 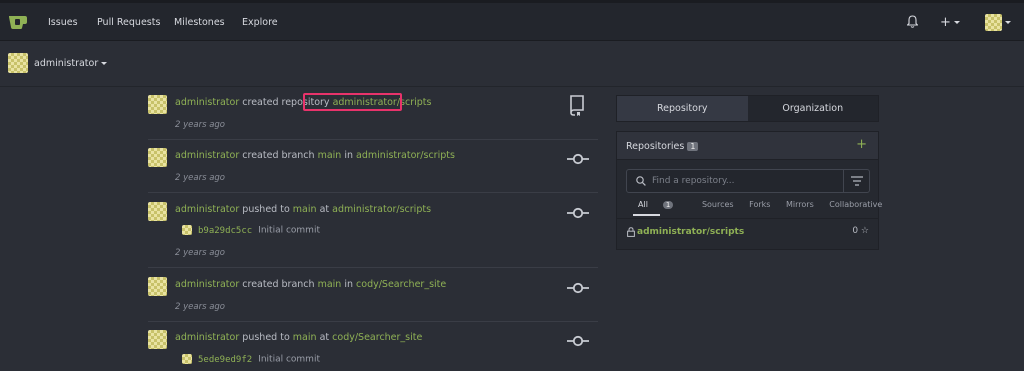 I want to click on user-menu-button, so click(x=998, y=22).